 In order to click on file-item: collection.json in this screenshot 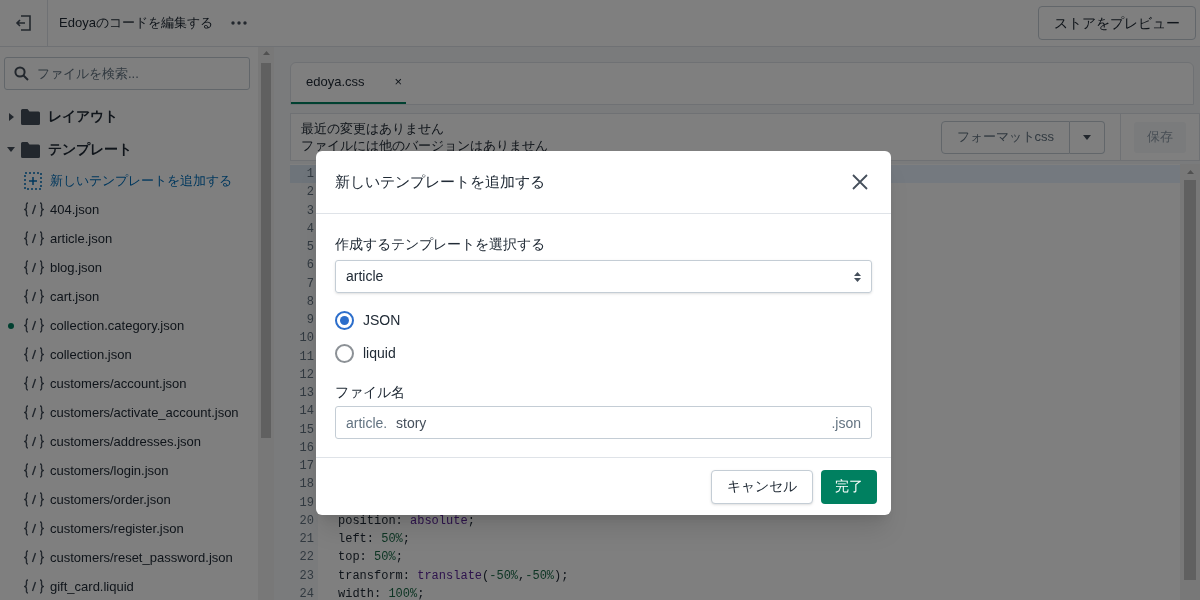, I will do `click(127, 354)`.